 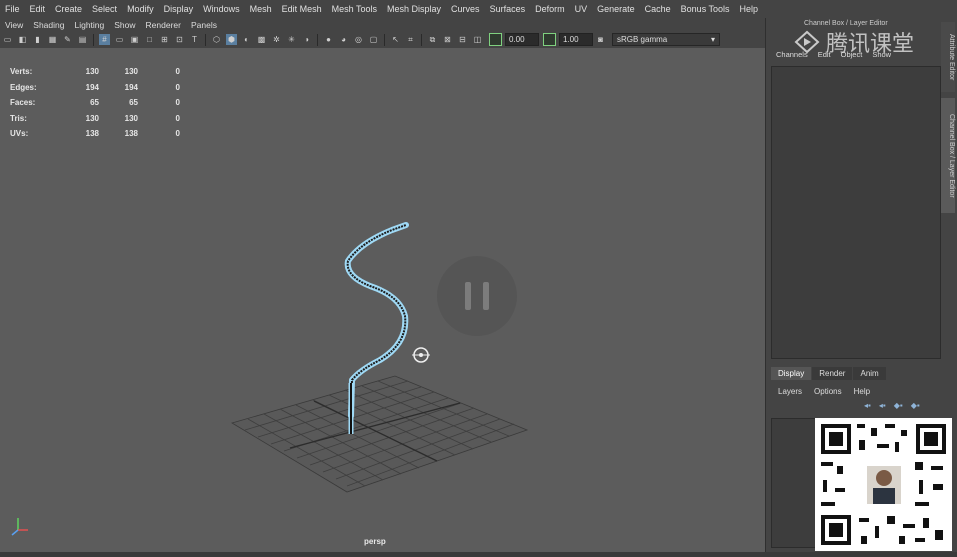 I want to click on layer-menu-options: Options, so click(x=828, y=391).